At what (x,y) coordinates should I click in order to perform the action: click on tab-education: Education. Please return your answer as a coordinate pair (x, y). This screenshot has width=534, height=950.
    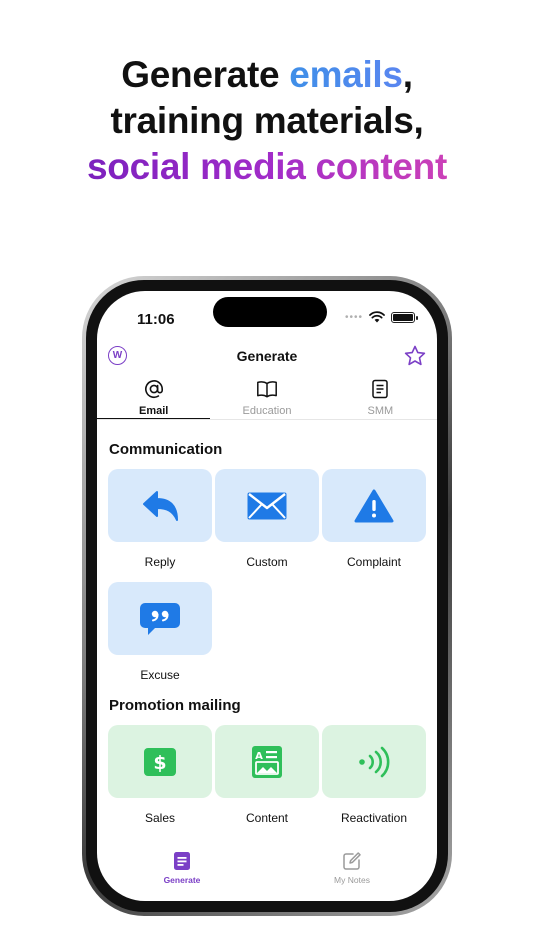
    Looking at the image, I should click on (266, 397).